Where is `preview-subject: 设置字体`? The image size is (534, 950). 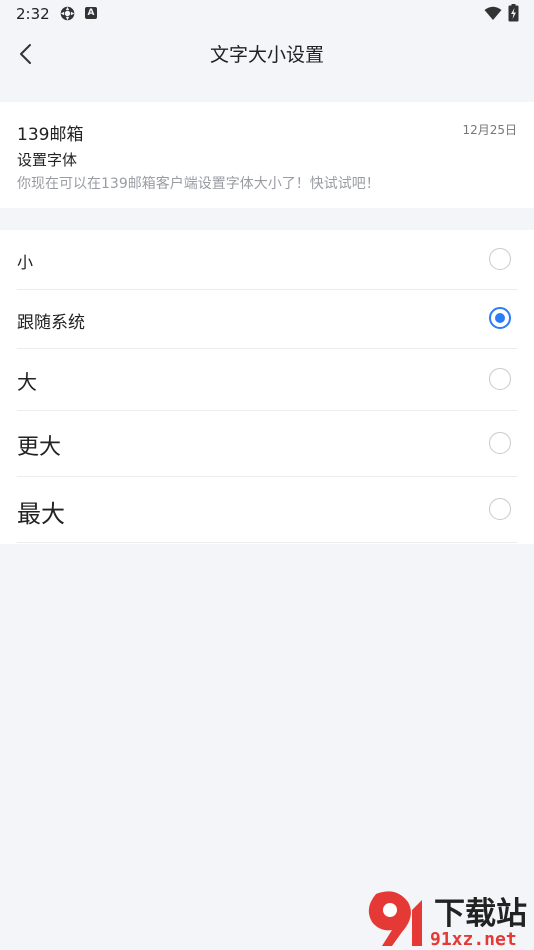
preview-subject: 设置字体 is located at coordinates (47, 160).